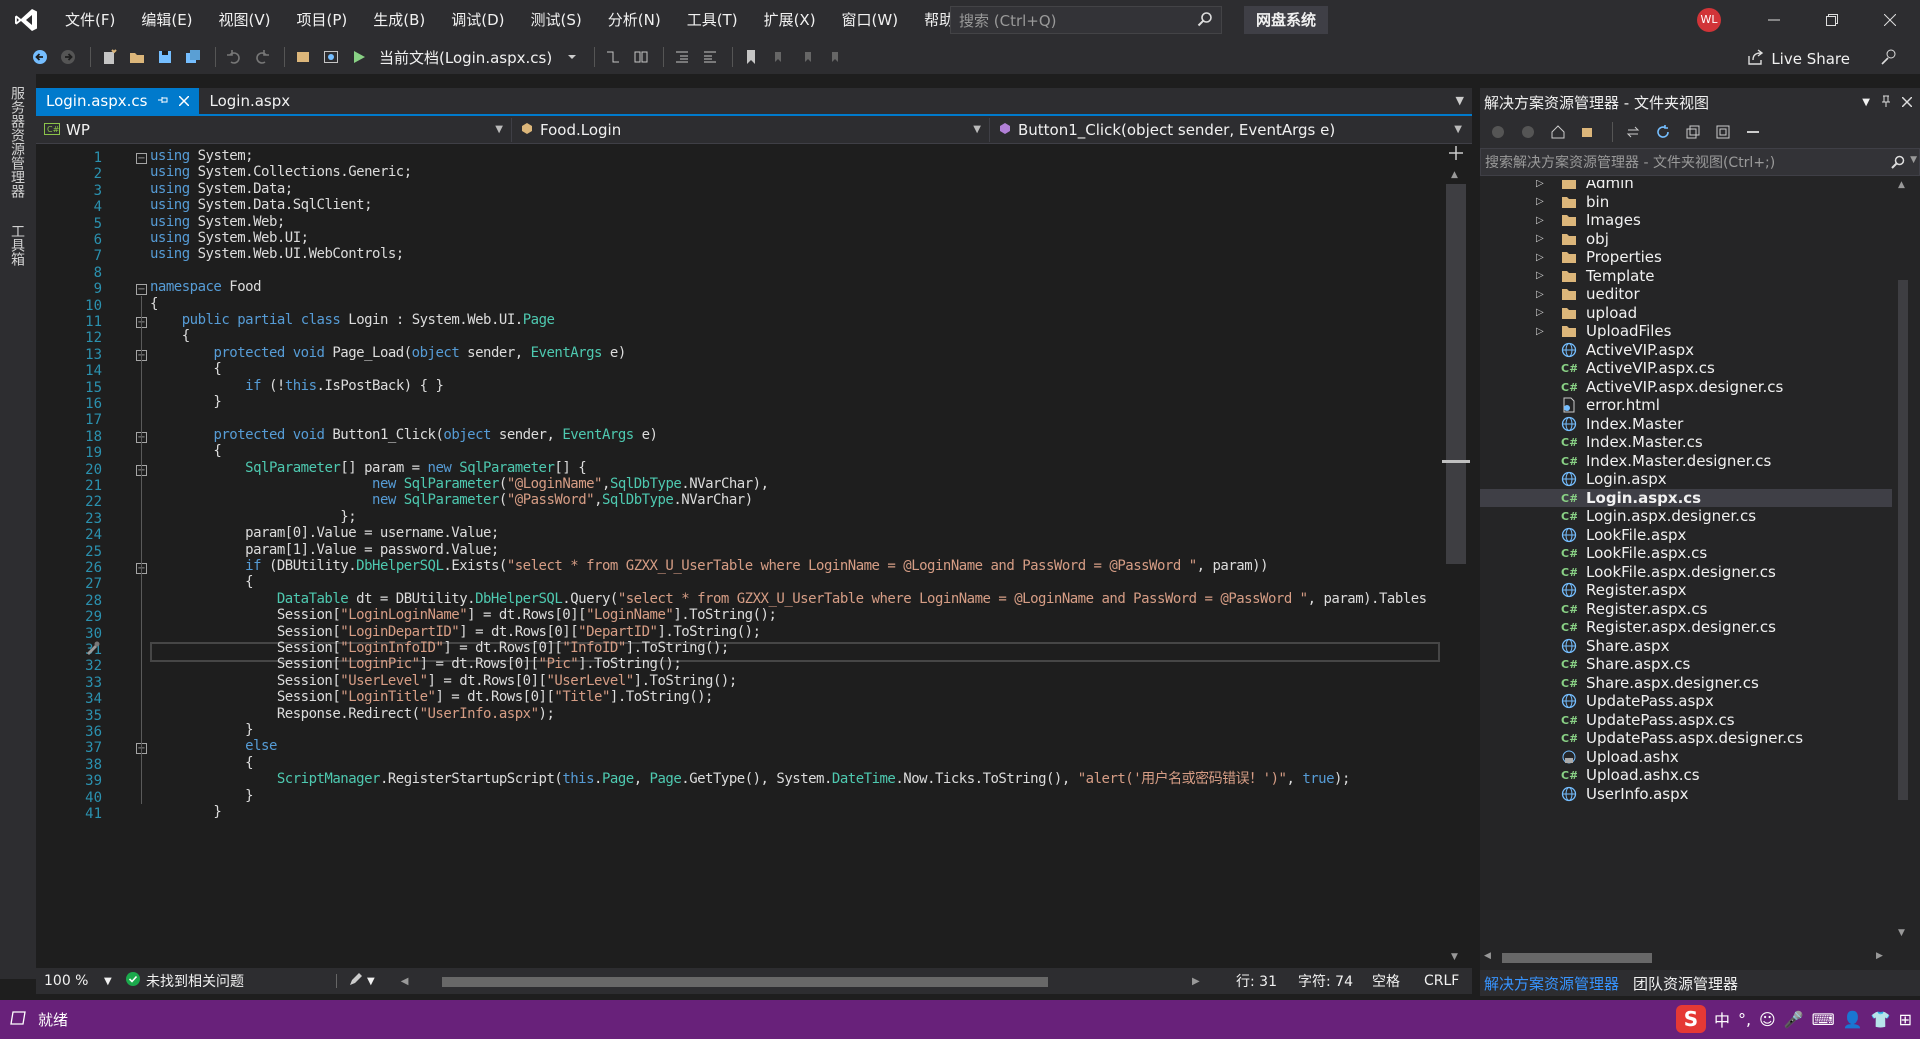 Image resolution: width=1920 pixels, height=1039 pixels. Describe the element at coordinates (613, 57) in the screenshot. I see `step-into-icon` at that location.